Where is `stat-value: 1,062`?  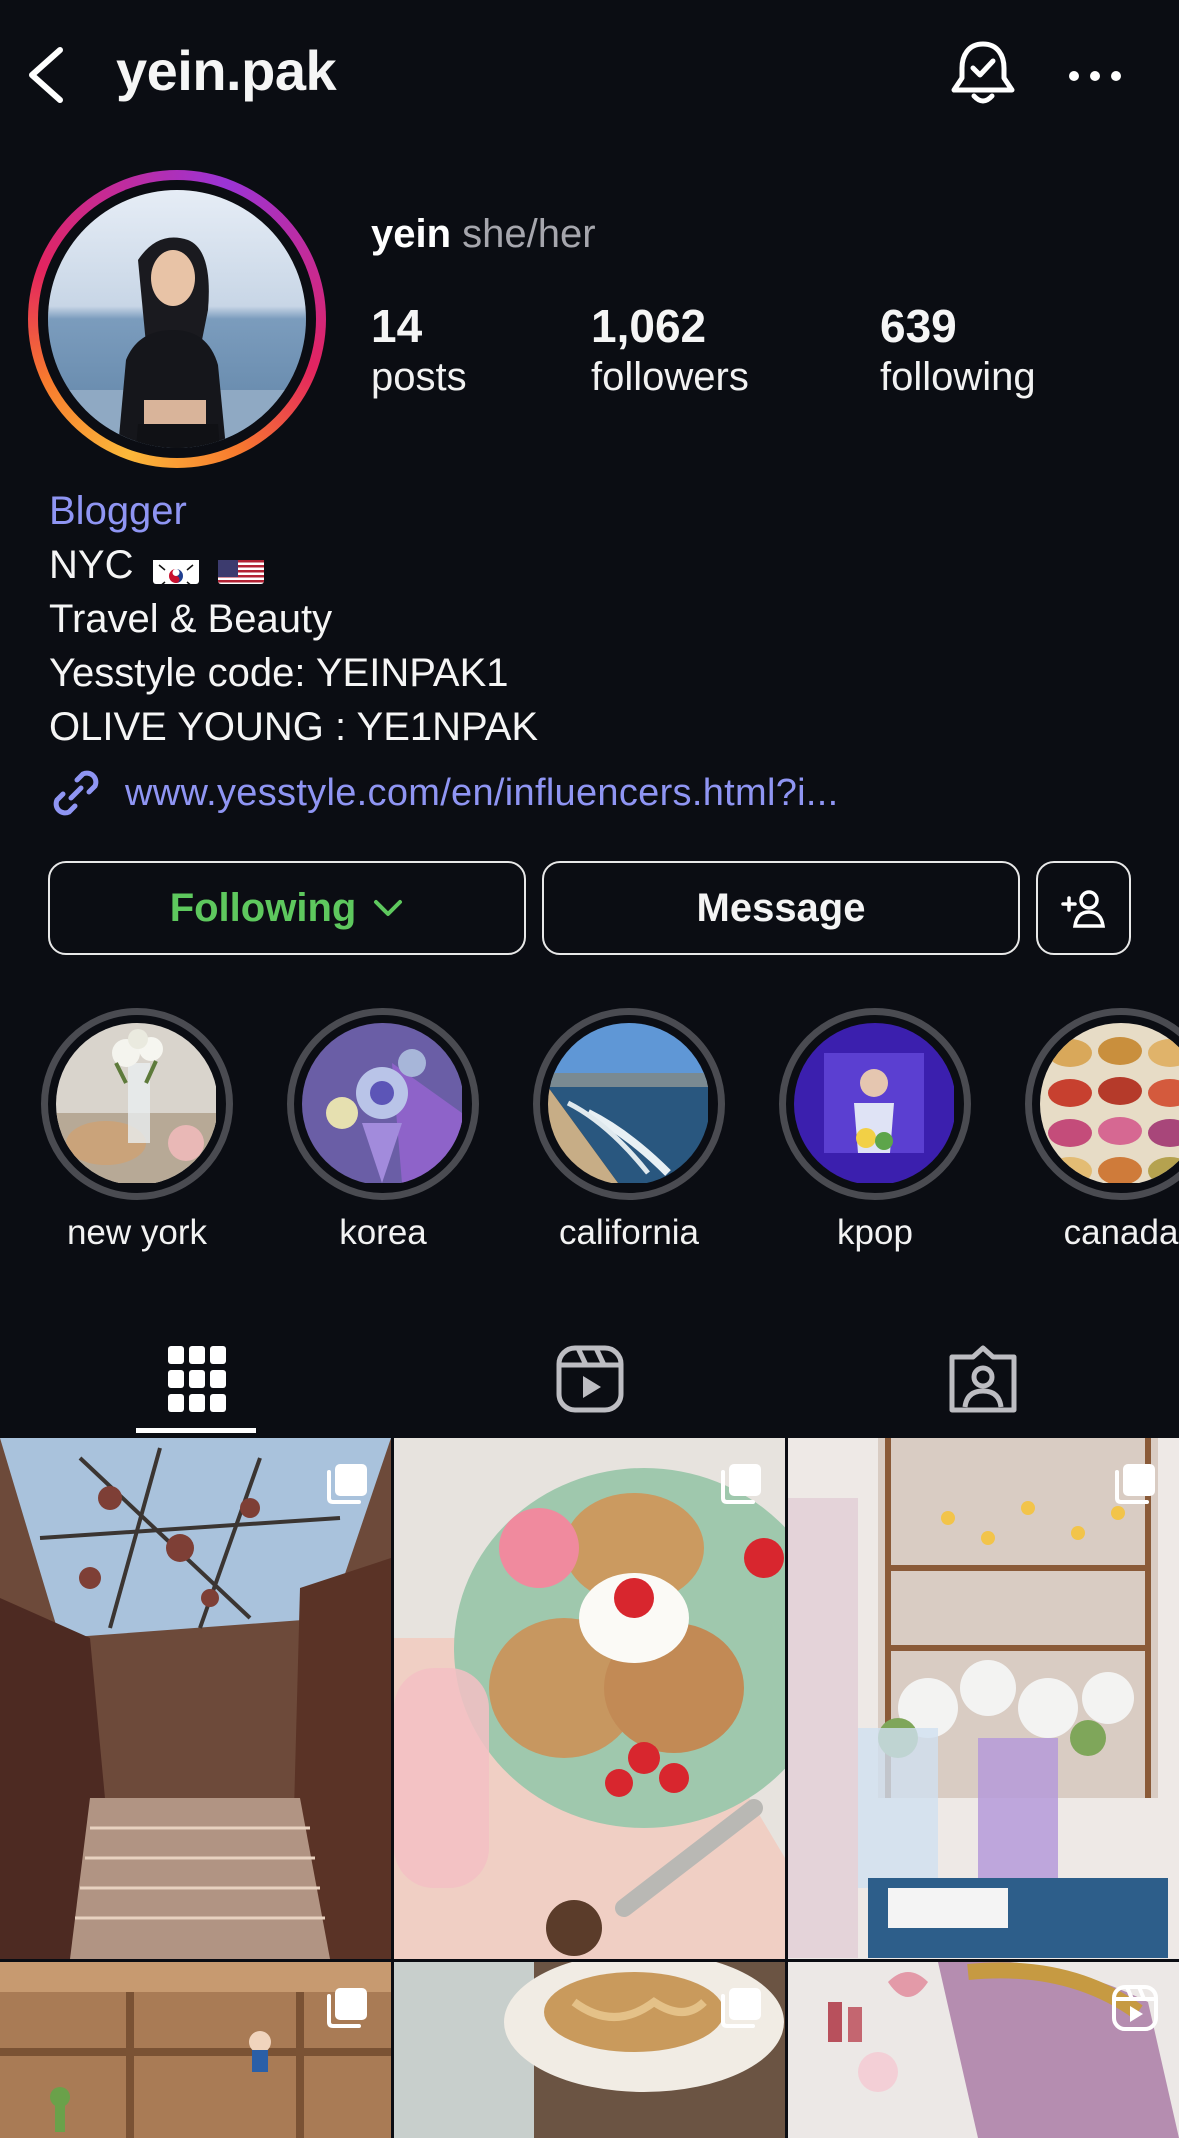 stat-value: 1,062 is located at coordinates (649, 326).